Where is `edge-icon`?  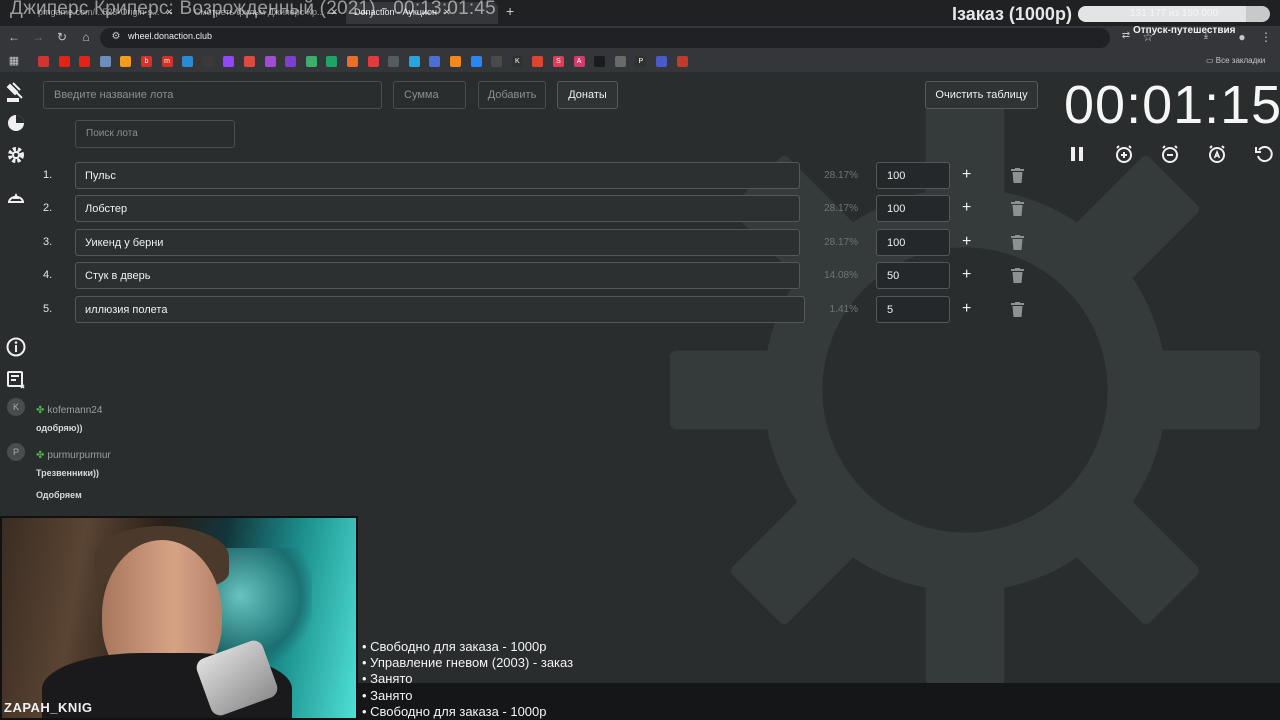
edge-icon is located at coordinates (188, 61).